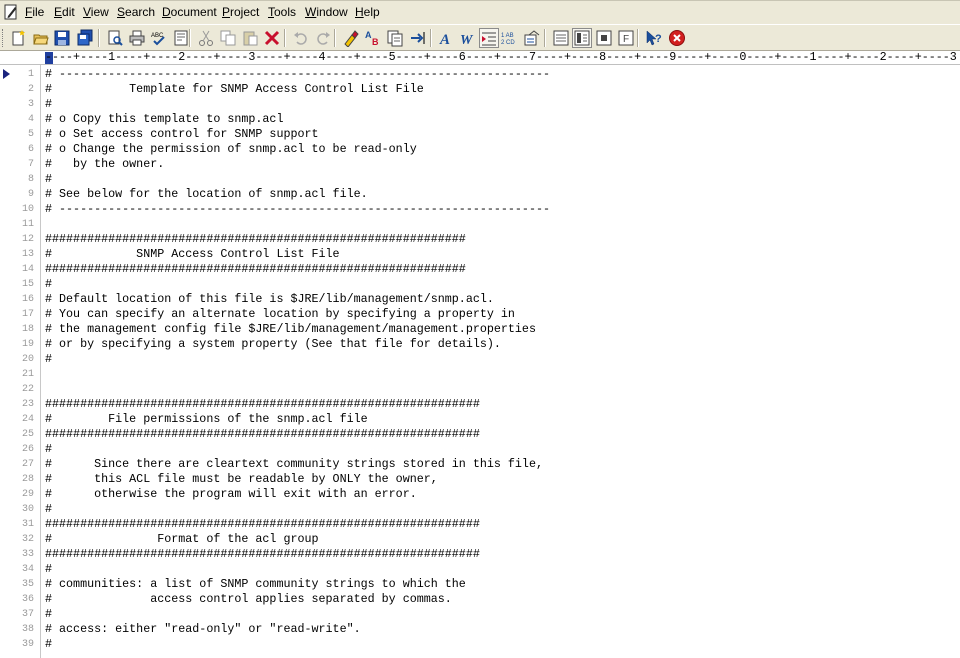  I want to click on menu-edit: Edit, so click(64, 12).